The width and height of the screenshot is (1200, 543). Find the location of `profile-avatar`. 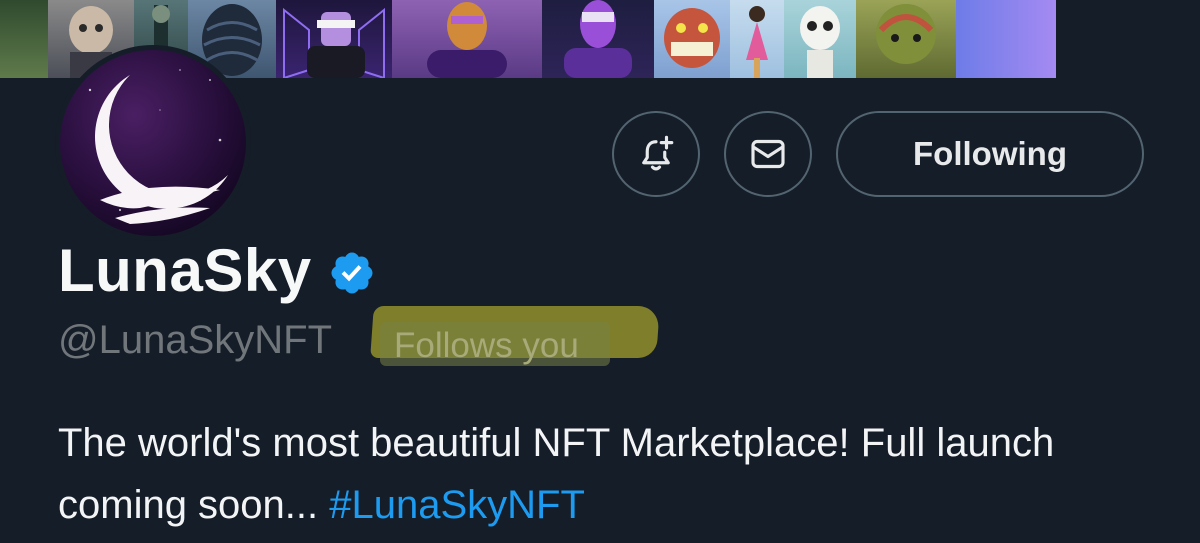

profile-avatar is located at coordinates (153, 143).